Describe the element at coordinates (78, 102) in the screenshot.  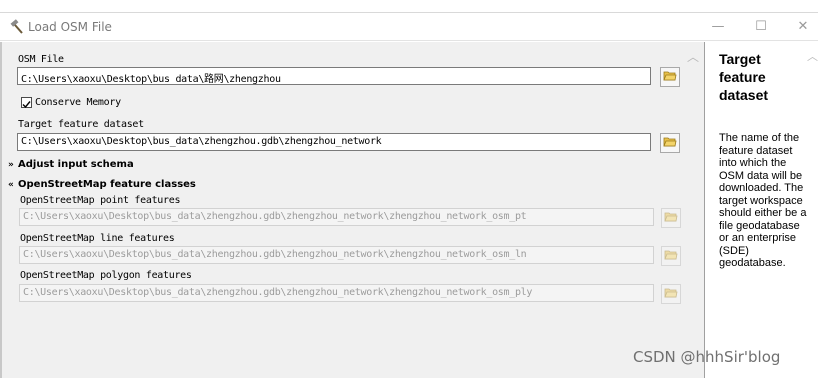
I see `conserve-memory-label: Conserve Memory` at that location.